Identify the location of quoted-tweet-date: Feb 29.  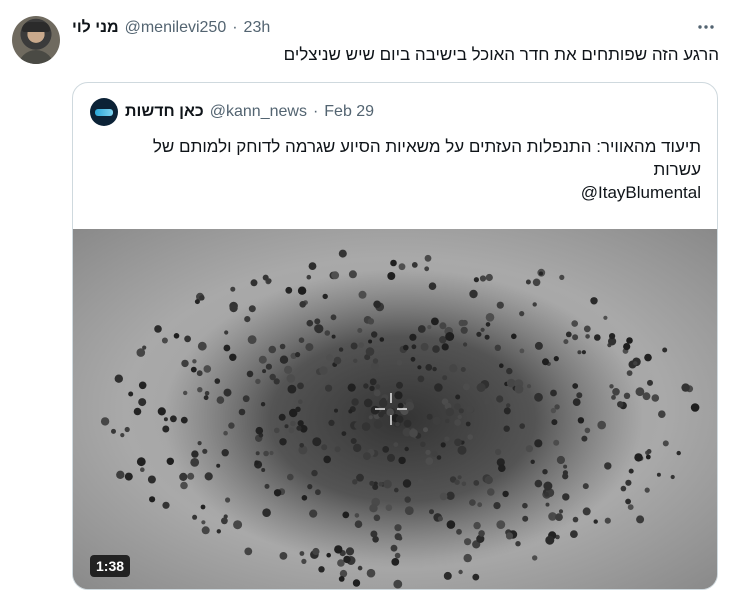
(349, 112).